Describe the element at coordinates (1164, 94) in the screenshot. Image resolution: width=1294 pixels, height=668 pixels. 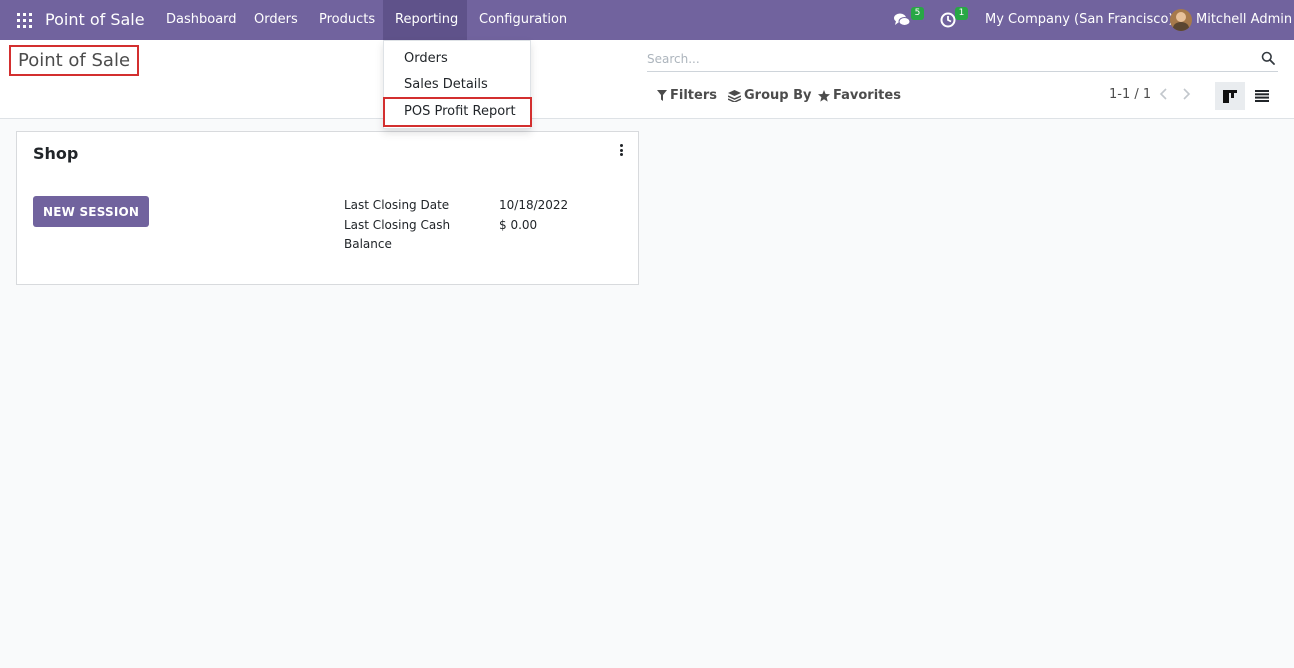
I see `pager-previous-icon` at that location.